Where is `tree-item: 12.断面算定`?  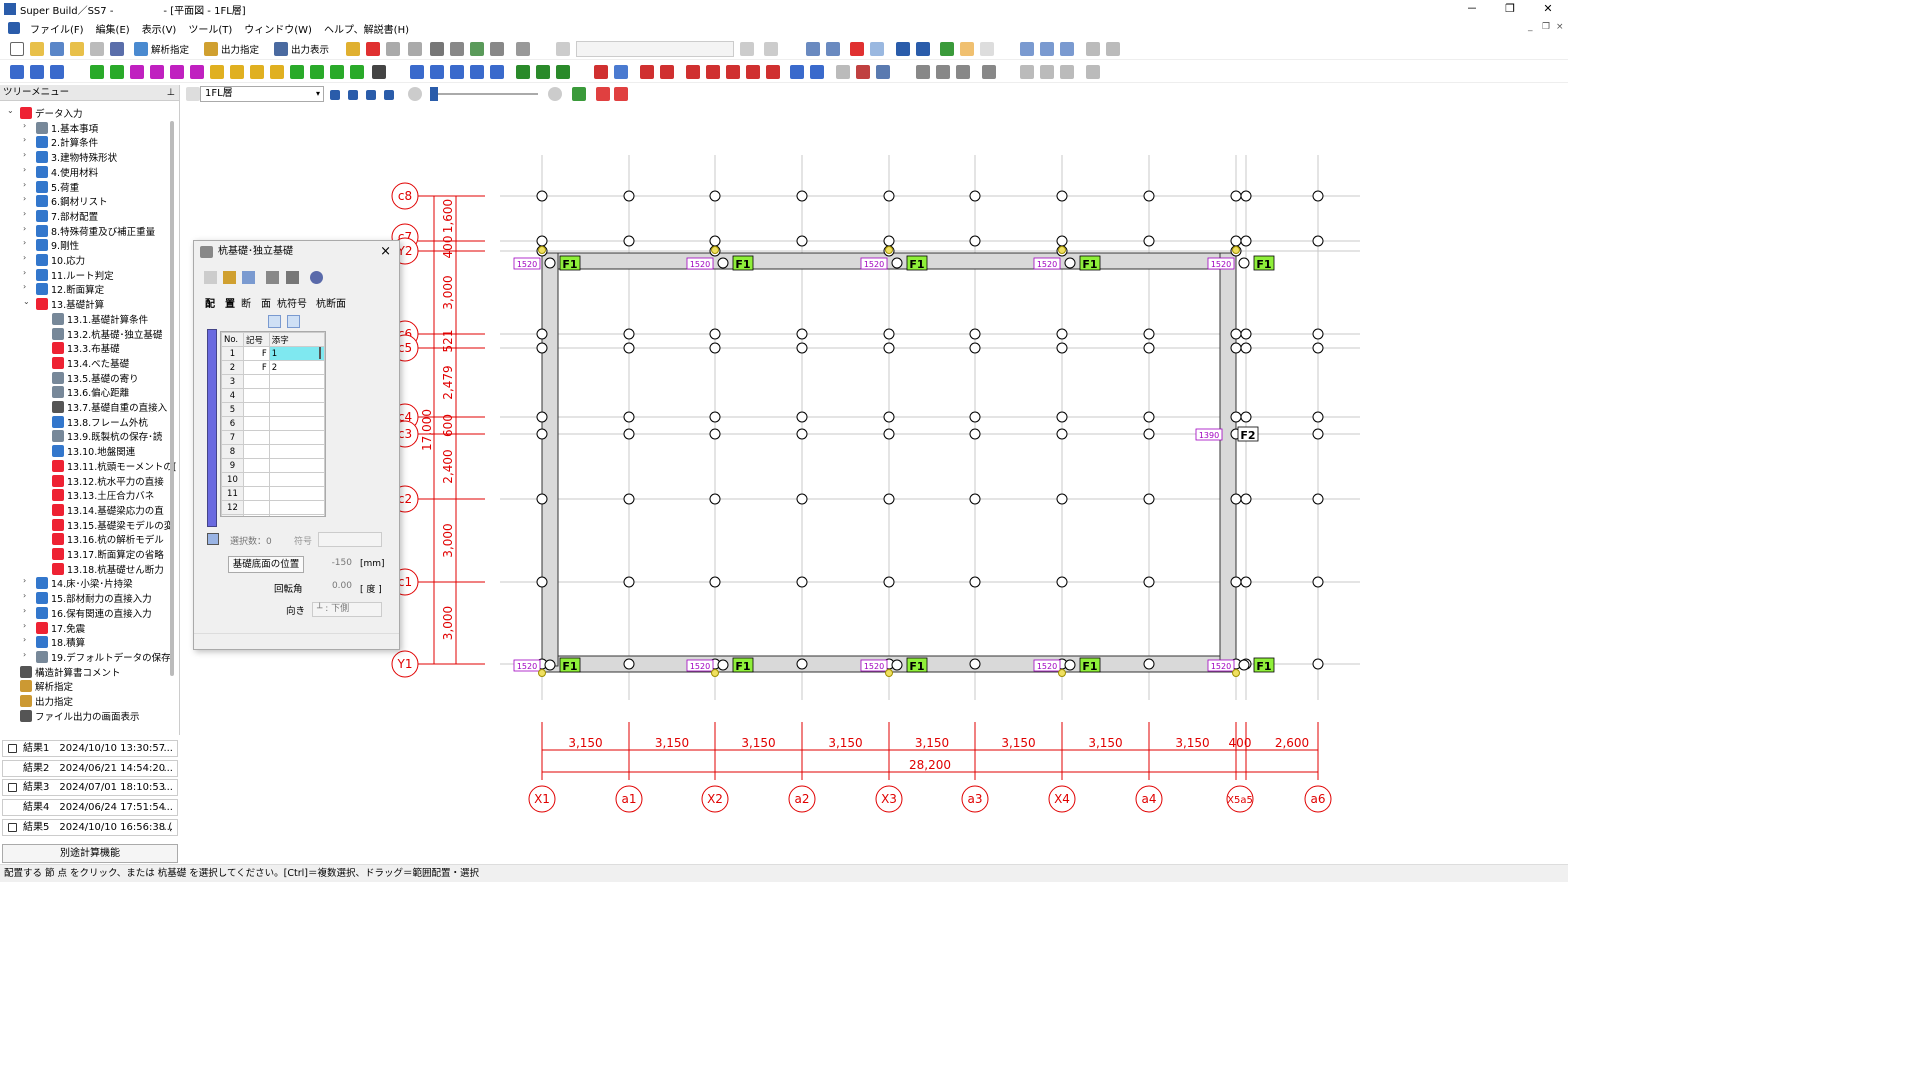 tree-item: 12.断面算定 is located at coordinates (70, 289).